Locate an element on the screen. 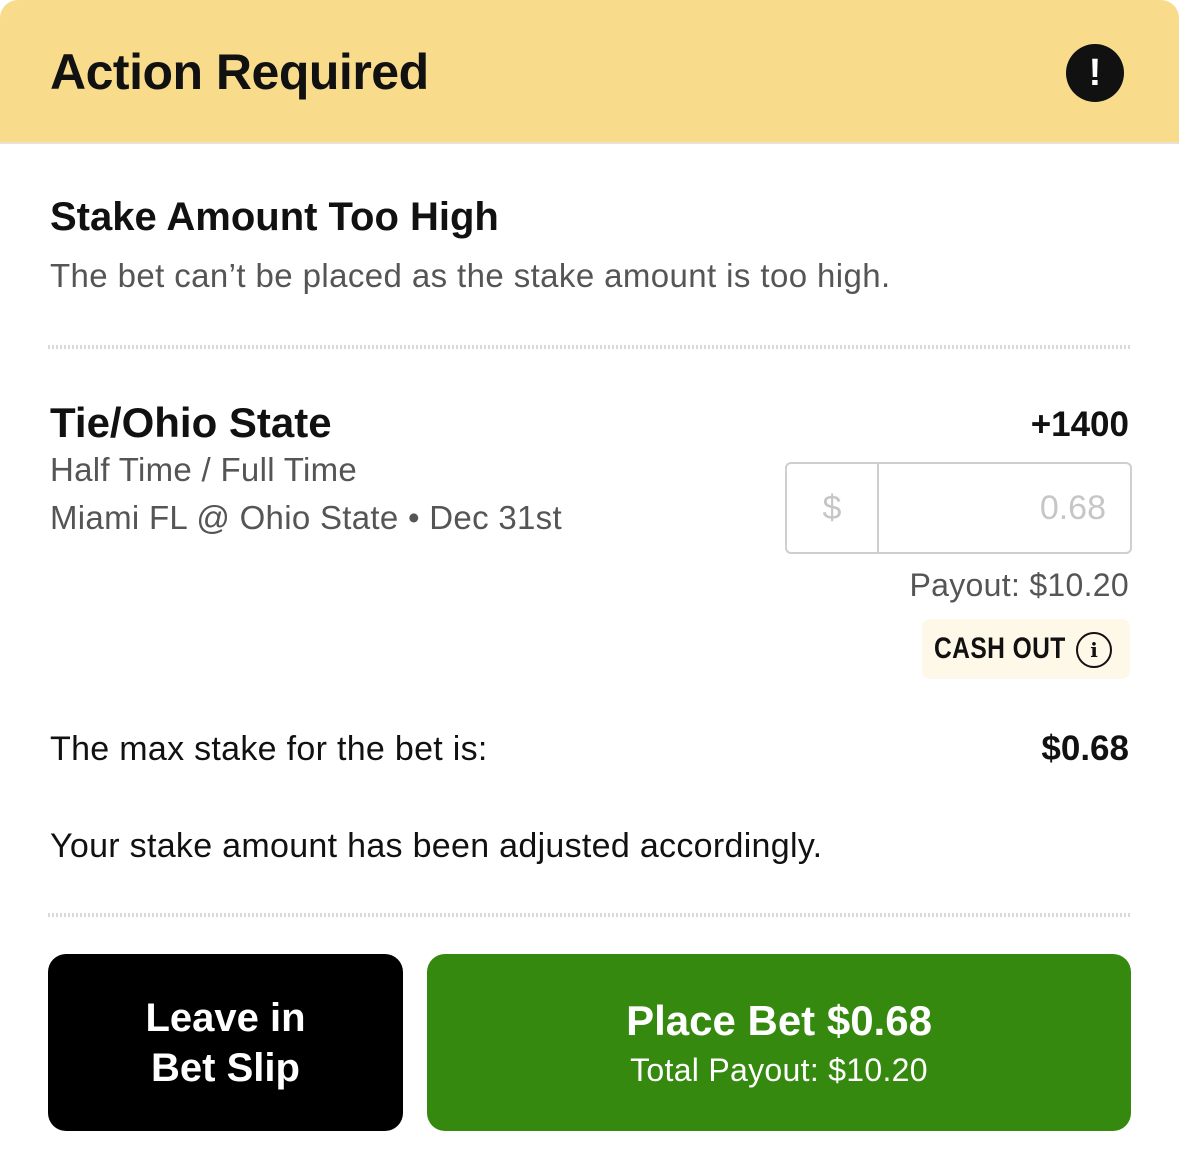 The width and height of the screenshot is (1179, 1162). cash-out-label: CASH OUT is located at coordinates (1000, 648).